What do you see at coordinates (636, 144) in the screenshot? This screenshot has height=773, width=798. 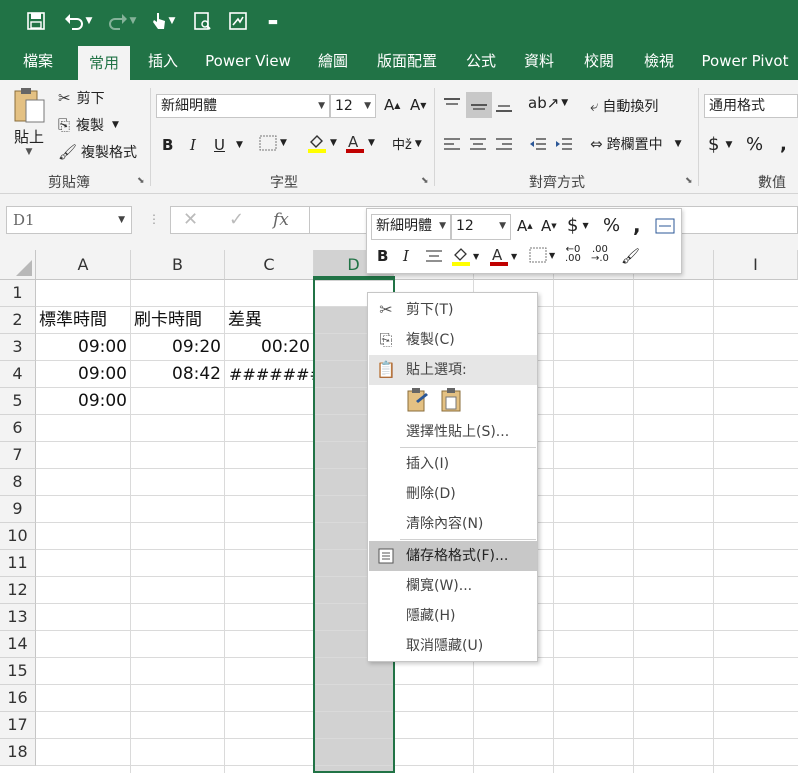 I see `merge-center-button: ⇔ 跨欄置中 ▼` at bounding box center [636, 144].